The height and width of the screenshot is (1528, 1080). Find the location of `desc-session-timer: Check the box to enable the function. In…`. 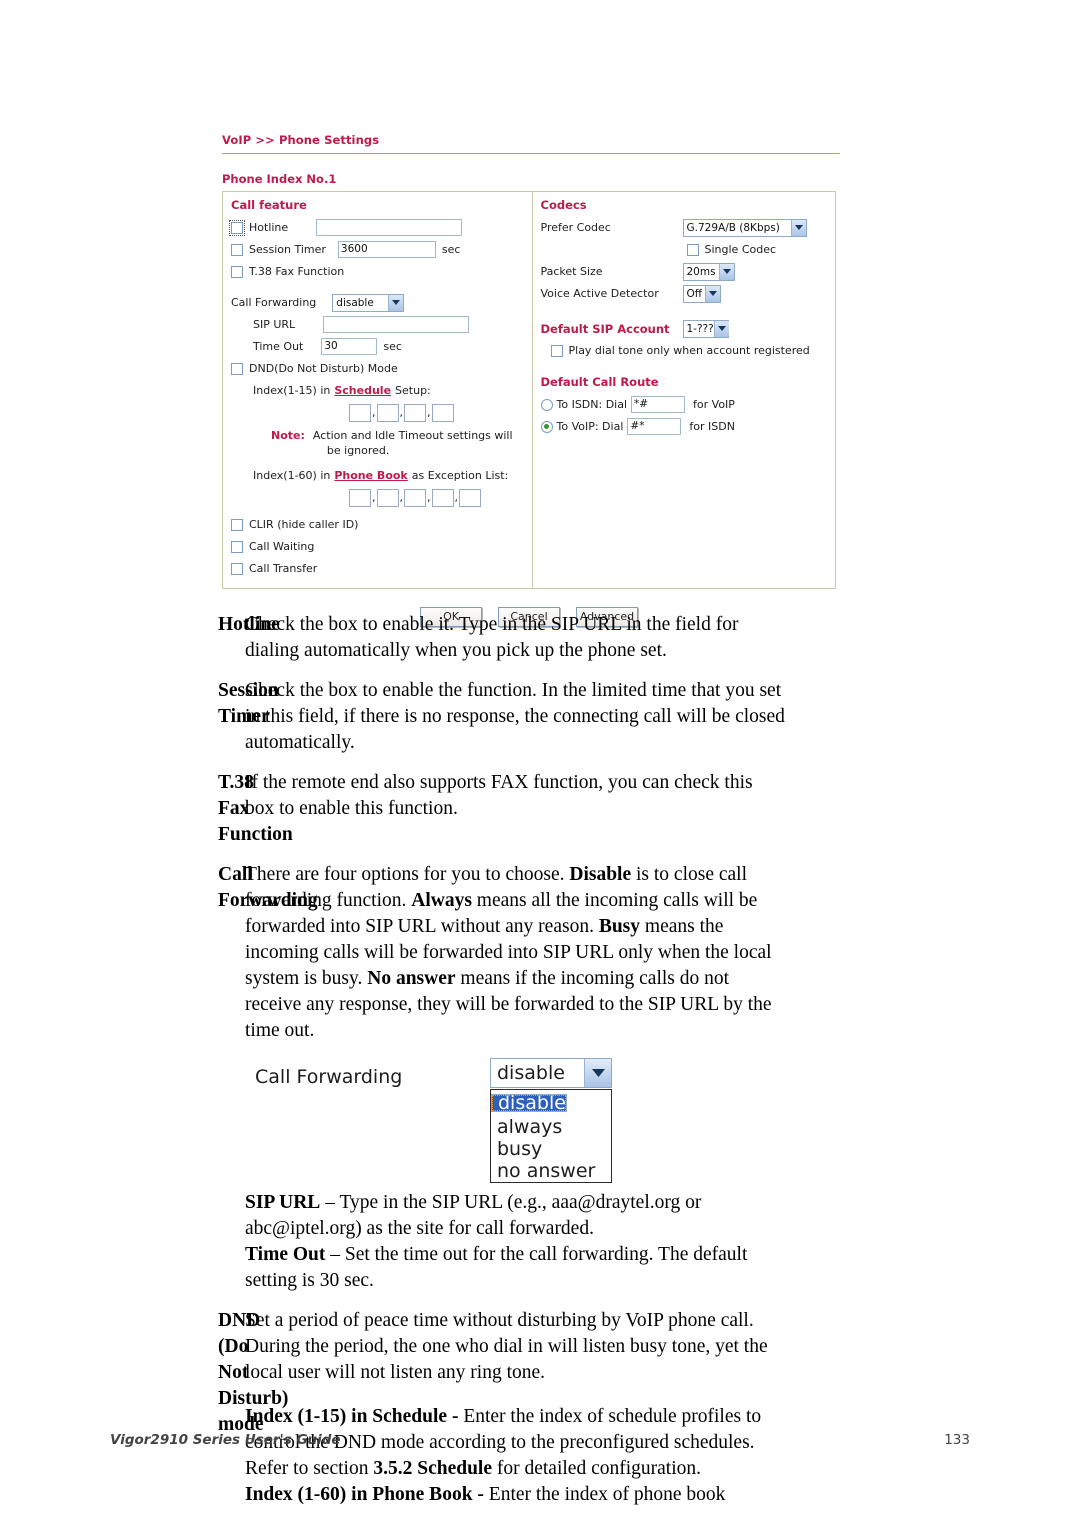

desc-session-timer: Check the box to enable the function. In… is located at coordinates (515, 716).